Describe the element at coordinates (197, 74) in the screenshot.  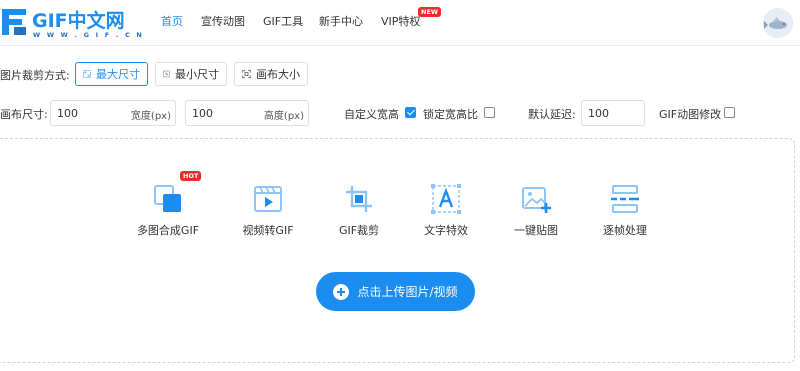
I see `crop-min-size-label: 最小尺寸` at that location.